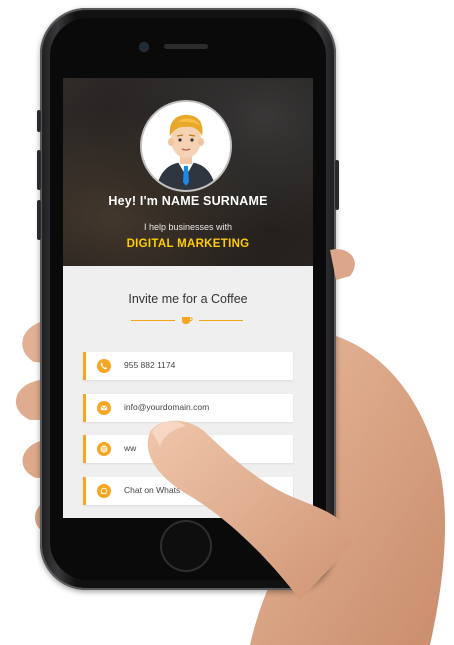 Image resolution: width=454 pixels, height=645 pixels. I want to click on volume-down-button, so click(39, 220).